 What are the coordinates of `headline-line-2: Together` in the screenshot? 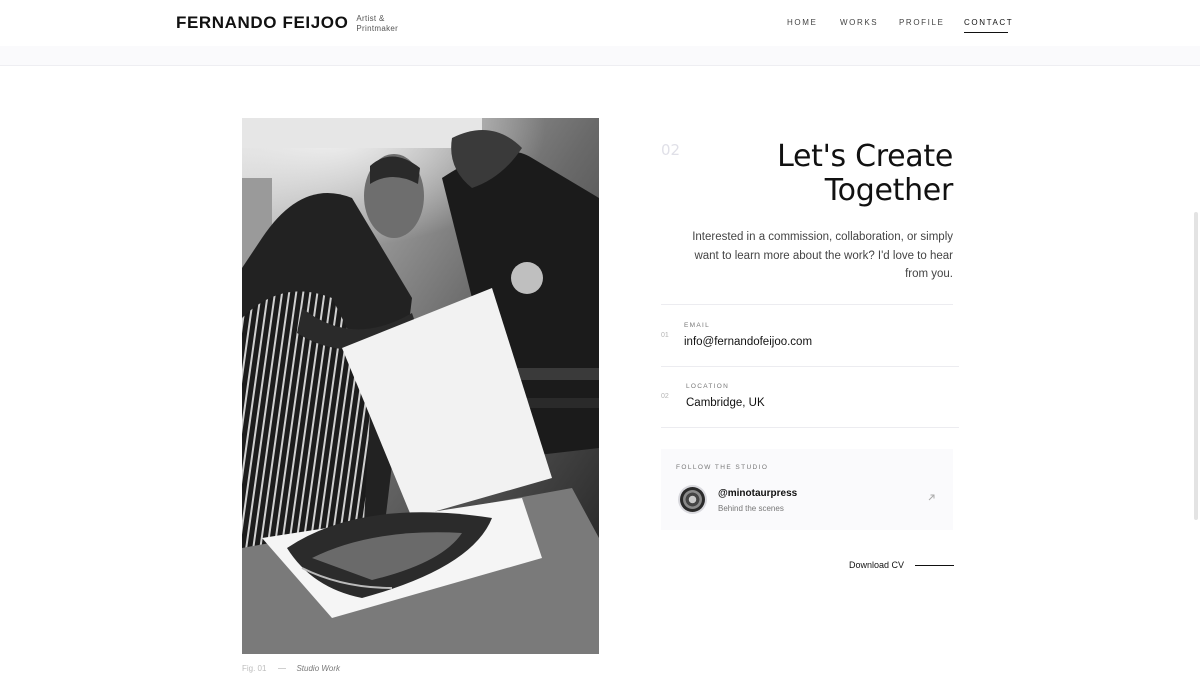 It's located at (889, 190).